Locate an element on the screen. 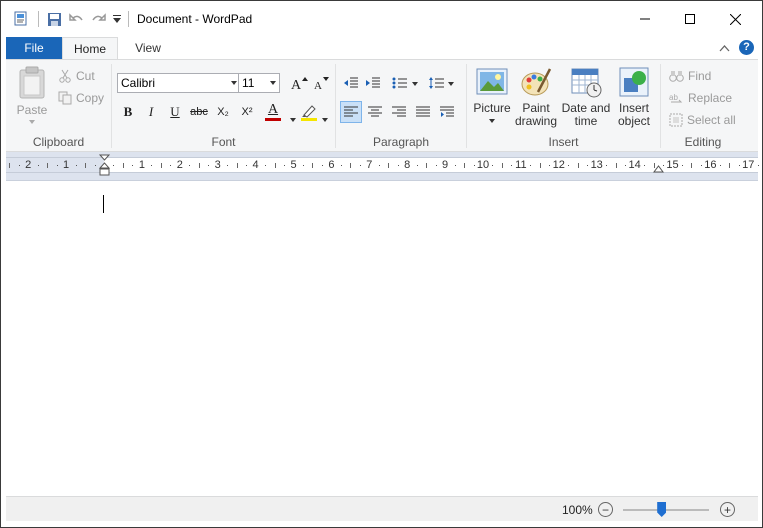 Image resolution: width=763 pixels, height=528 pixels. picture-button: Picture is located at coordinates (492, 94).